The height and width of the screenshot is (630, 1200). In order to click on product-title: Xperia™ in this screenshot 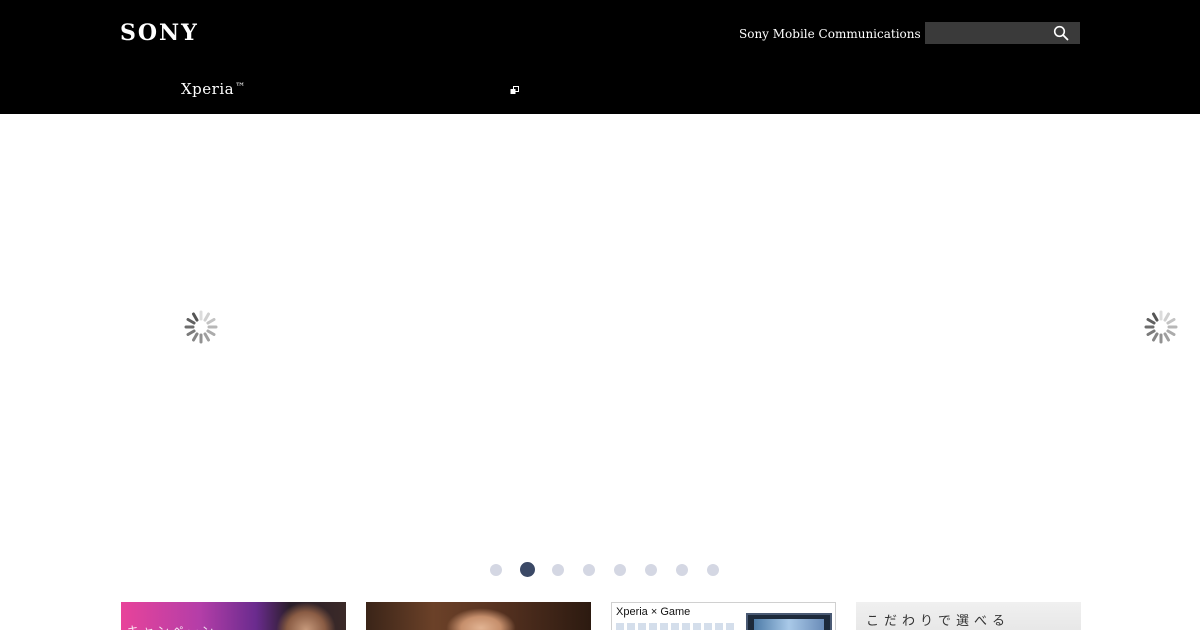, I will do `click(213, 89)`.